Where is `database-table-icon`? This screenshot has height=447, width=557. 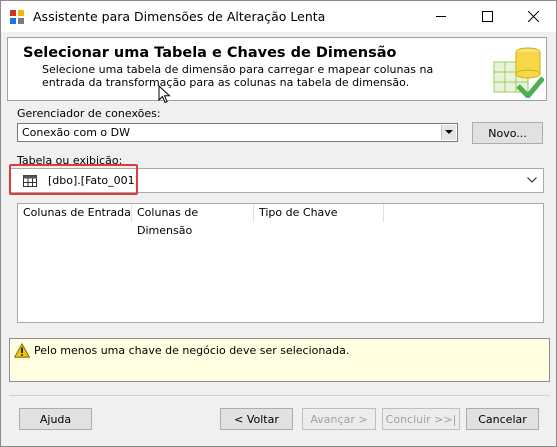
database-table-icon is located at coordinates (518, 72).